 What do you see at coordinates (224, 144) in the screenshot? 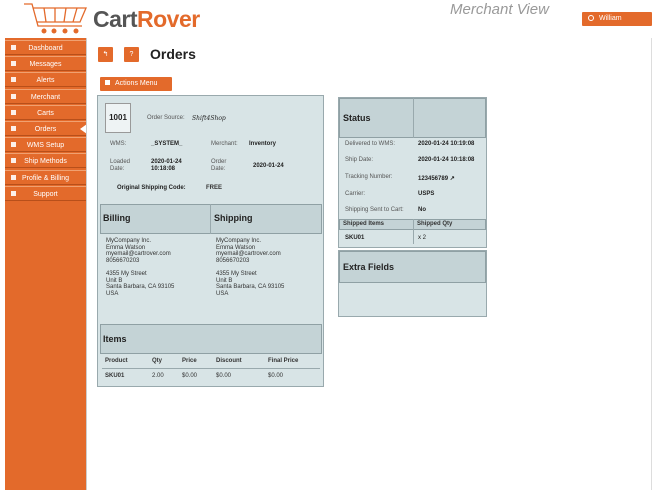
I see `merchant-label: Merchant:` at bounding box center [224, 144].